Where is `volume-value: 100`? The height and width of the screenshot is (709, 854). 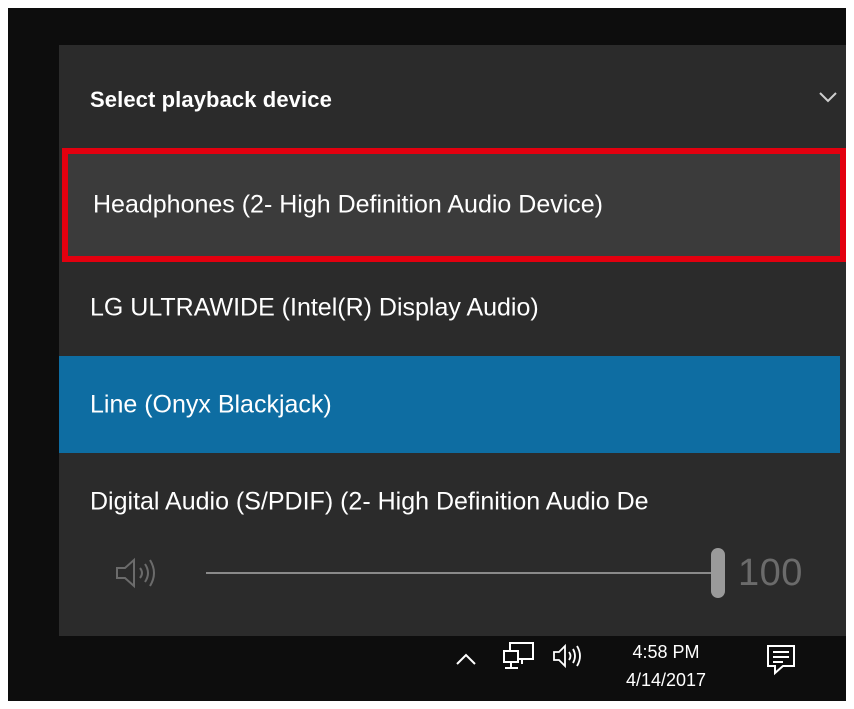
volume-value: 100 is located at coordinates (770, 573).